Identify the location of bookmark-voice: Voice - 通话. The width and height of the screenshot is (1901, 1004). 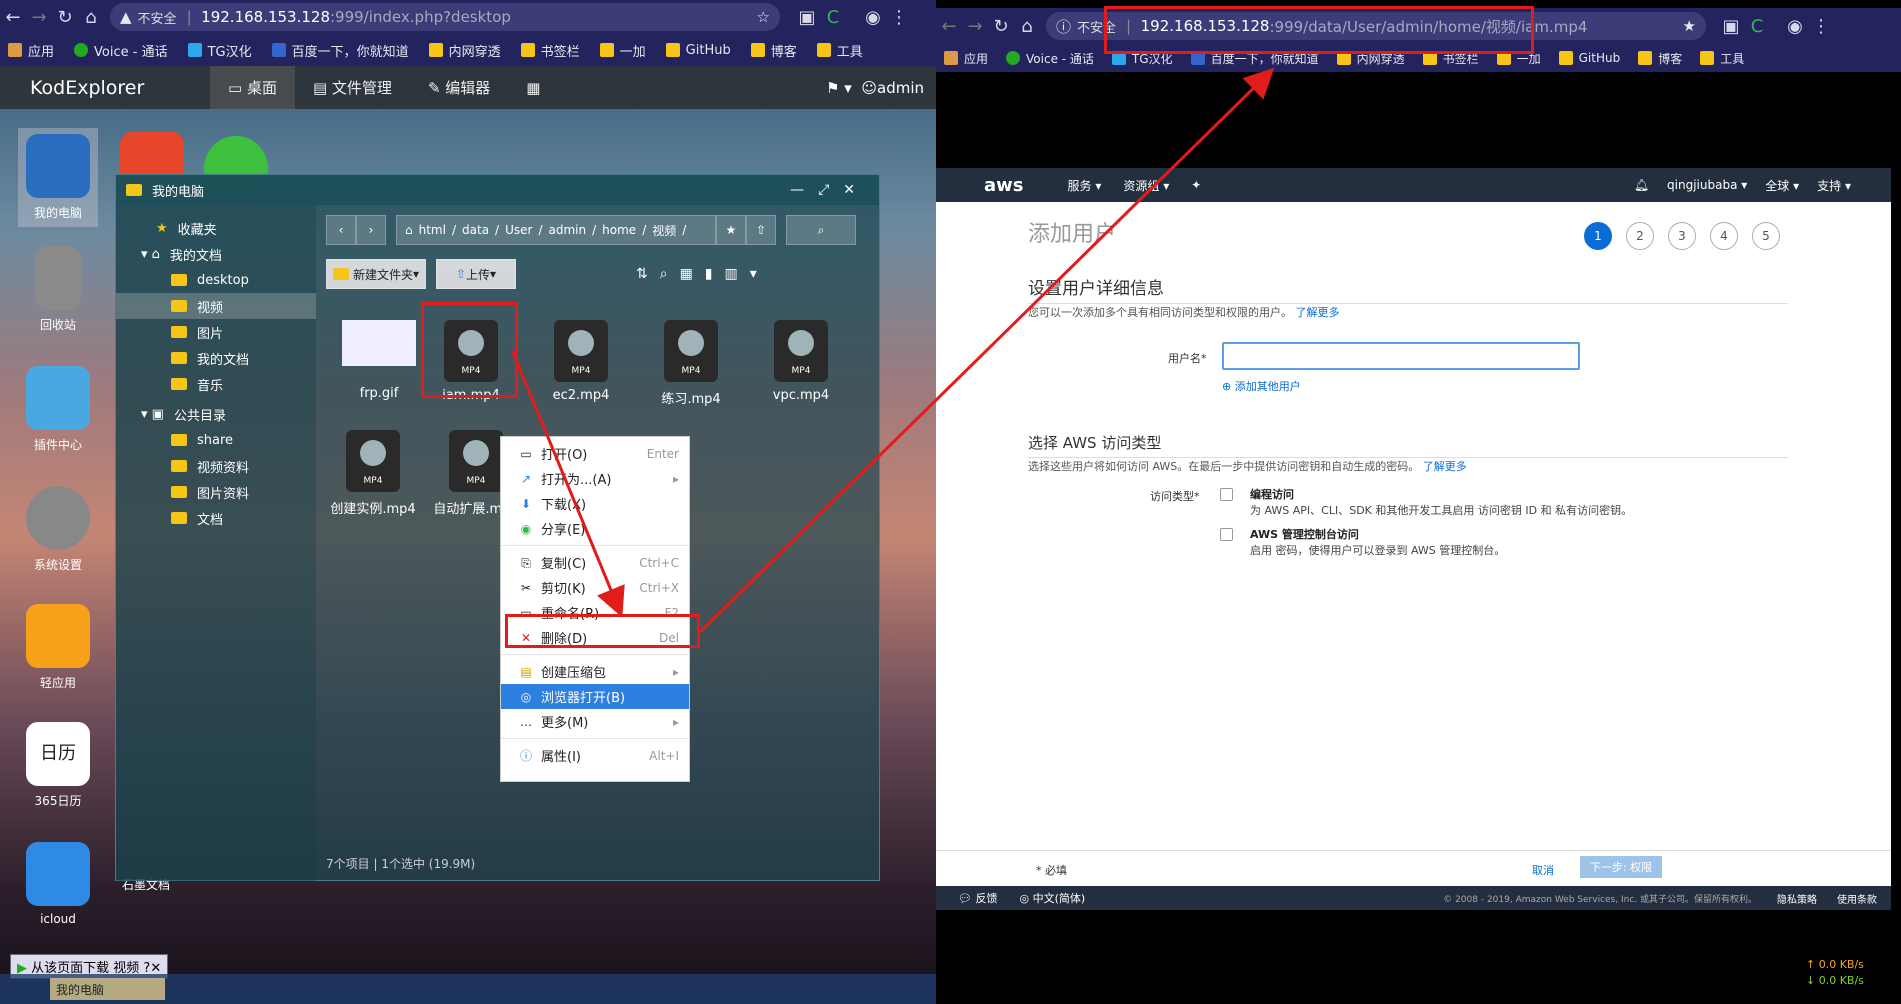
(121, 50).